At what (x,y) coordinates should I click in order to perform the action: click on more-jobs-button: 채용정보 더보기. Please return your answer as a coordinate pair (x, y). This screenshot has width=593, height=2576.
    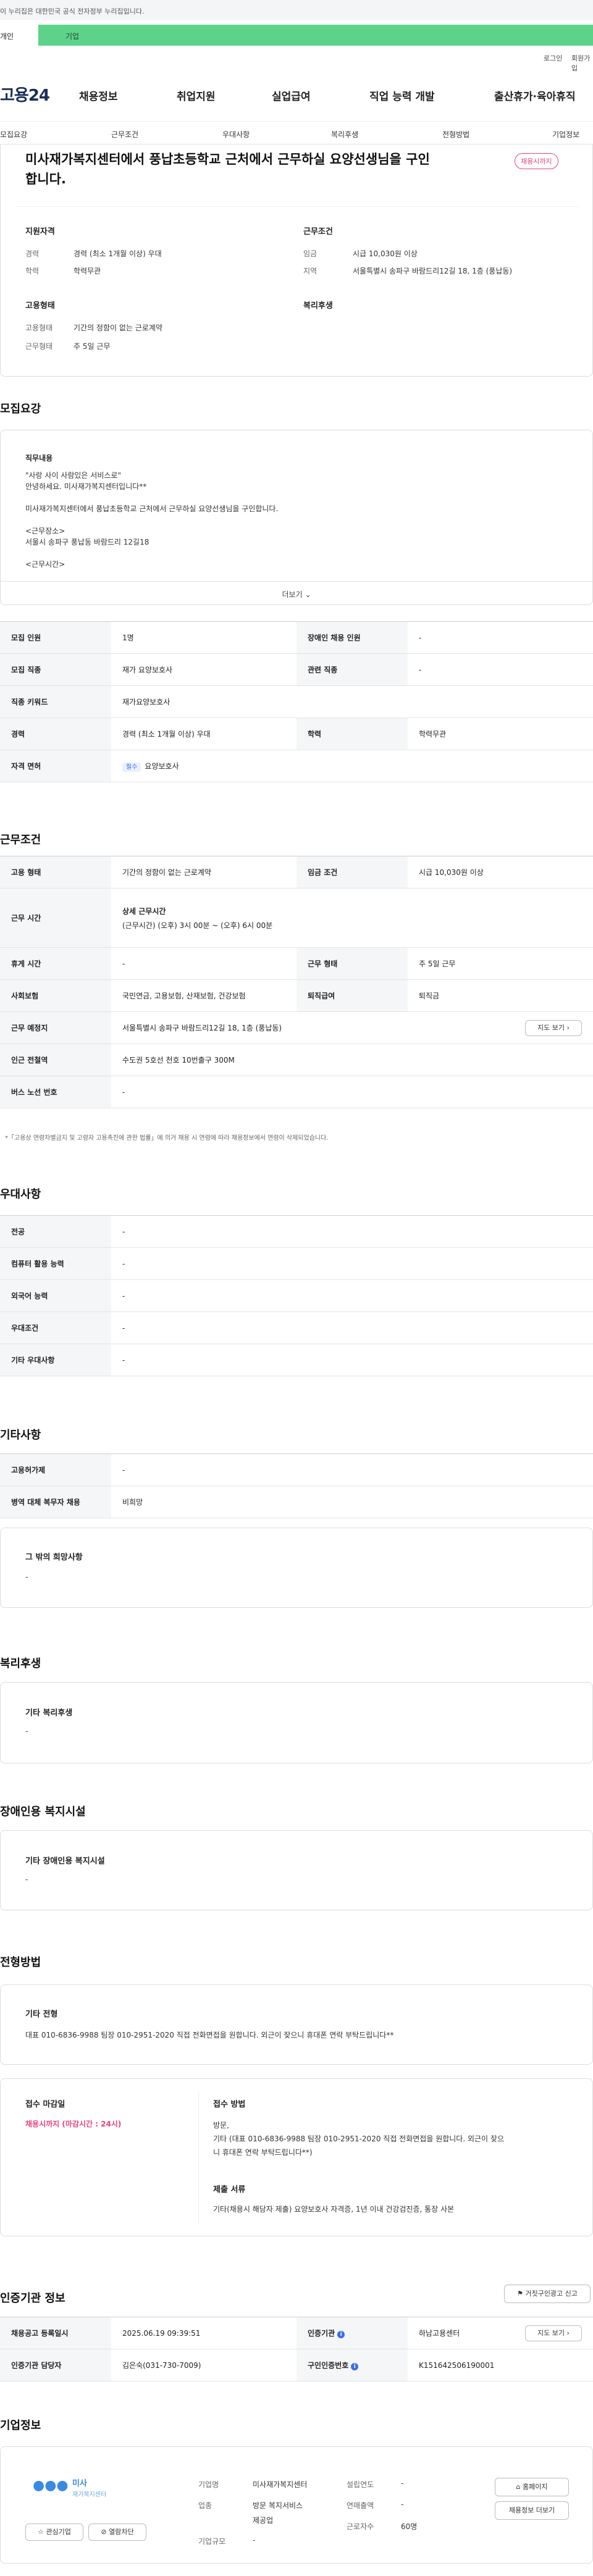
    Looking at the image, I should click on (532, 2511).